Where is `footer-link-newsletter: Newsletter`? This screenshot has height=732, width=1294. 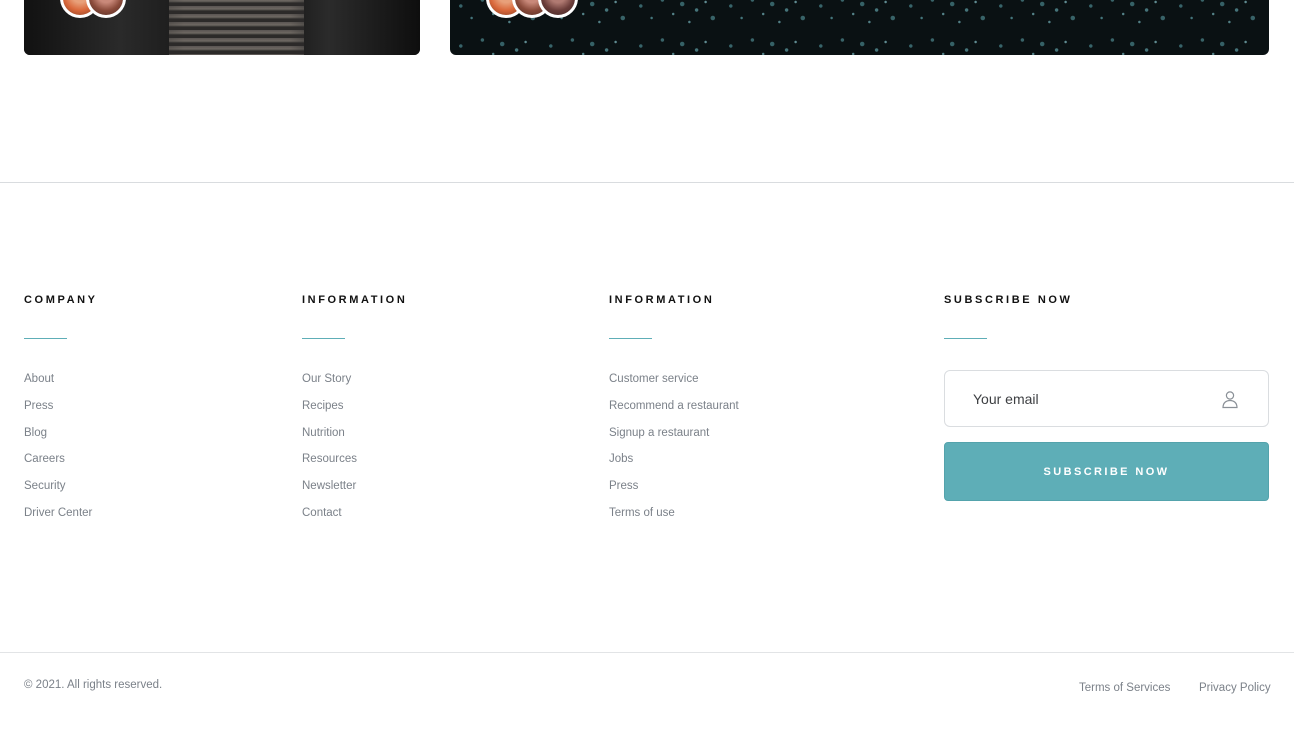
footer-link-newsletter: Newsletter is located at coordinates (329, 486).